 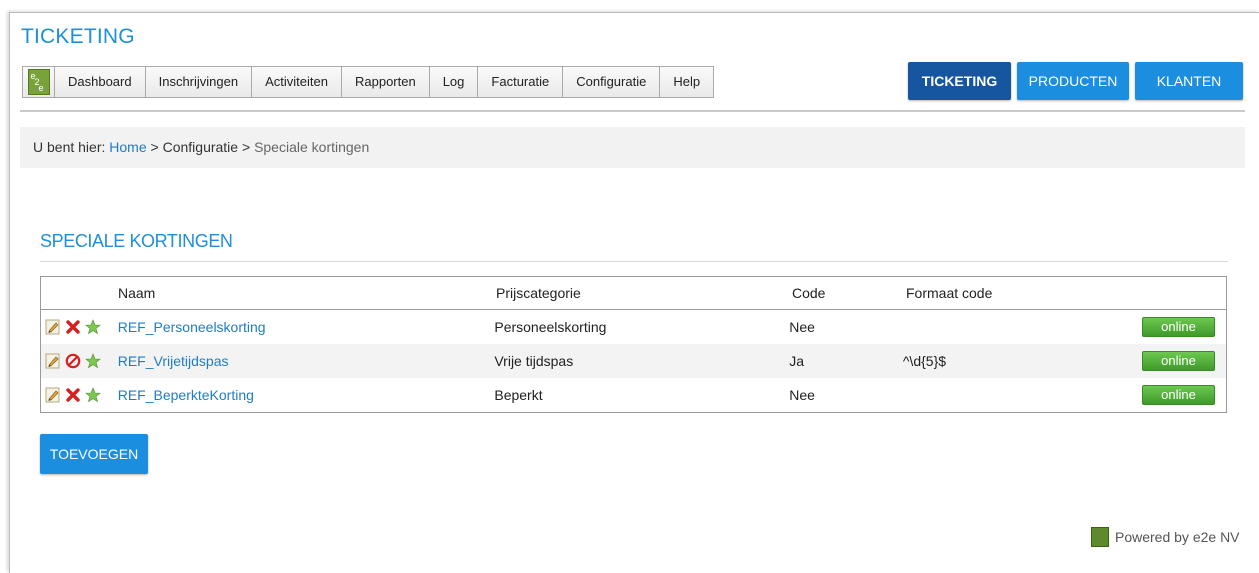 What do you see at coordinates (633, 395) in the screenshot?
I see `table-row: REF_BeperkteKorting Beperkt Nee online` at bounding box center [633, 395].